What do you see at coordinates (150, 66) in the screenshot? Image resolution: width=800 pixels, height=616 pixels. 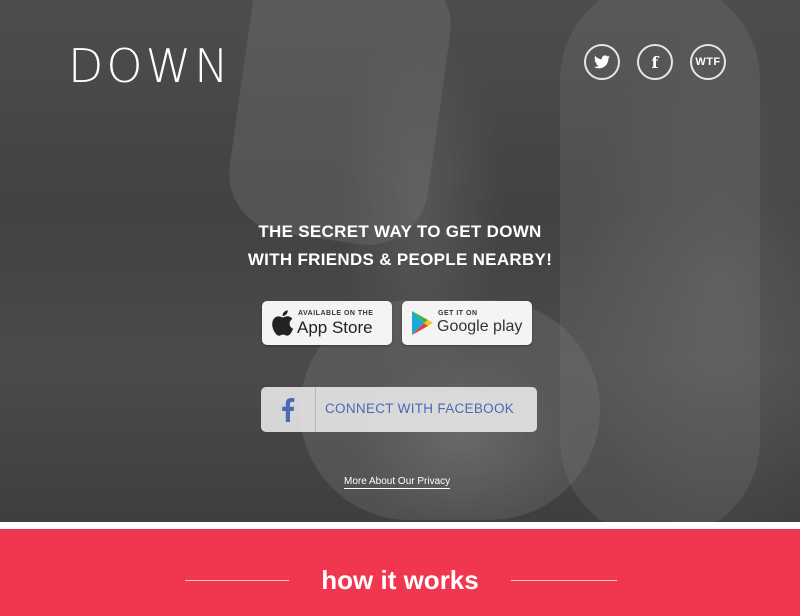 I see `logo: DOWN` at bounding box center [150, 66].